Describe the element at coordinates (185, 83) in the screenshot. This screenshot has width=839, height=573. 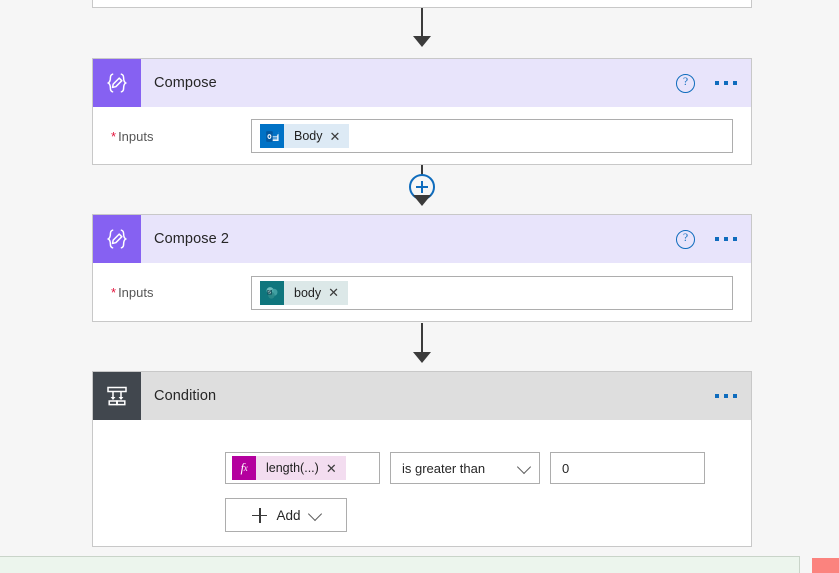
I see `card-title-compose: Compose` at that location.